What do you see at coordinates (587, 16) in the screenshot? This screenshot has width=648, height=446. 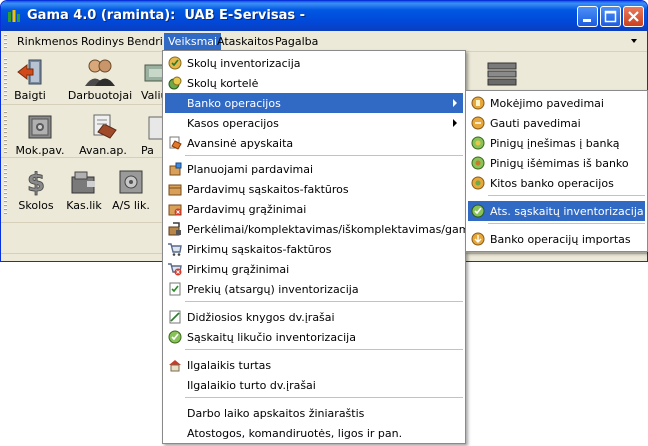 I see `minimize-button` at bounding box center [587, 16].